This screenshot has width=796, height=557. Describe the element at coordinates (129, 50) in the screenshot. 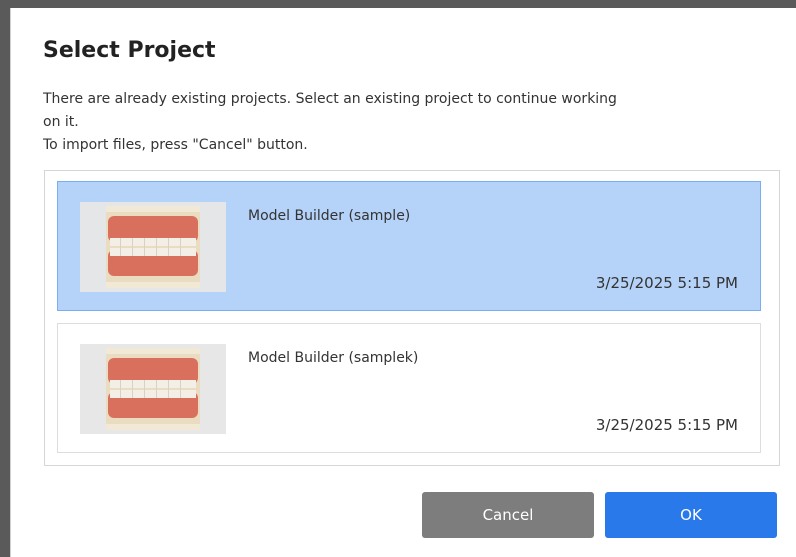

I see `dialog-title: Select Project` at that location.